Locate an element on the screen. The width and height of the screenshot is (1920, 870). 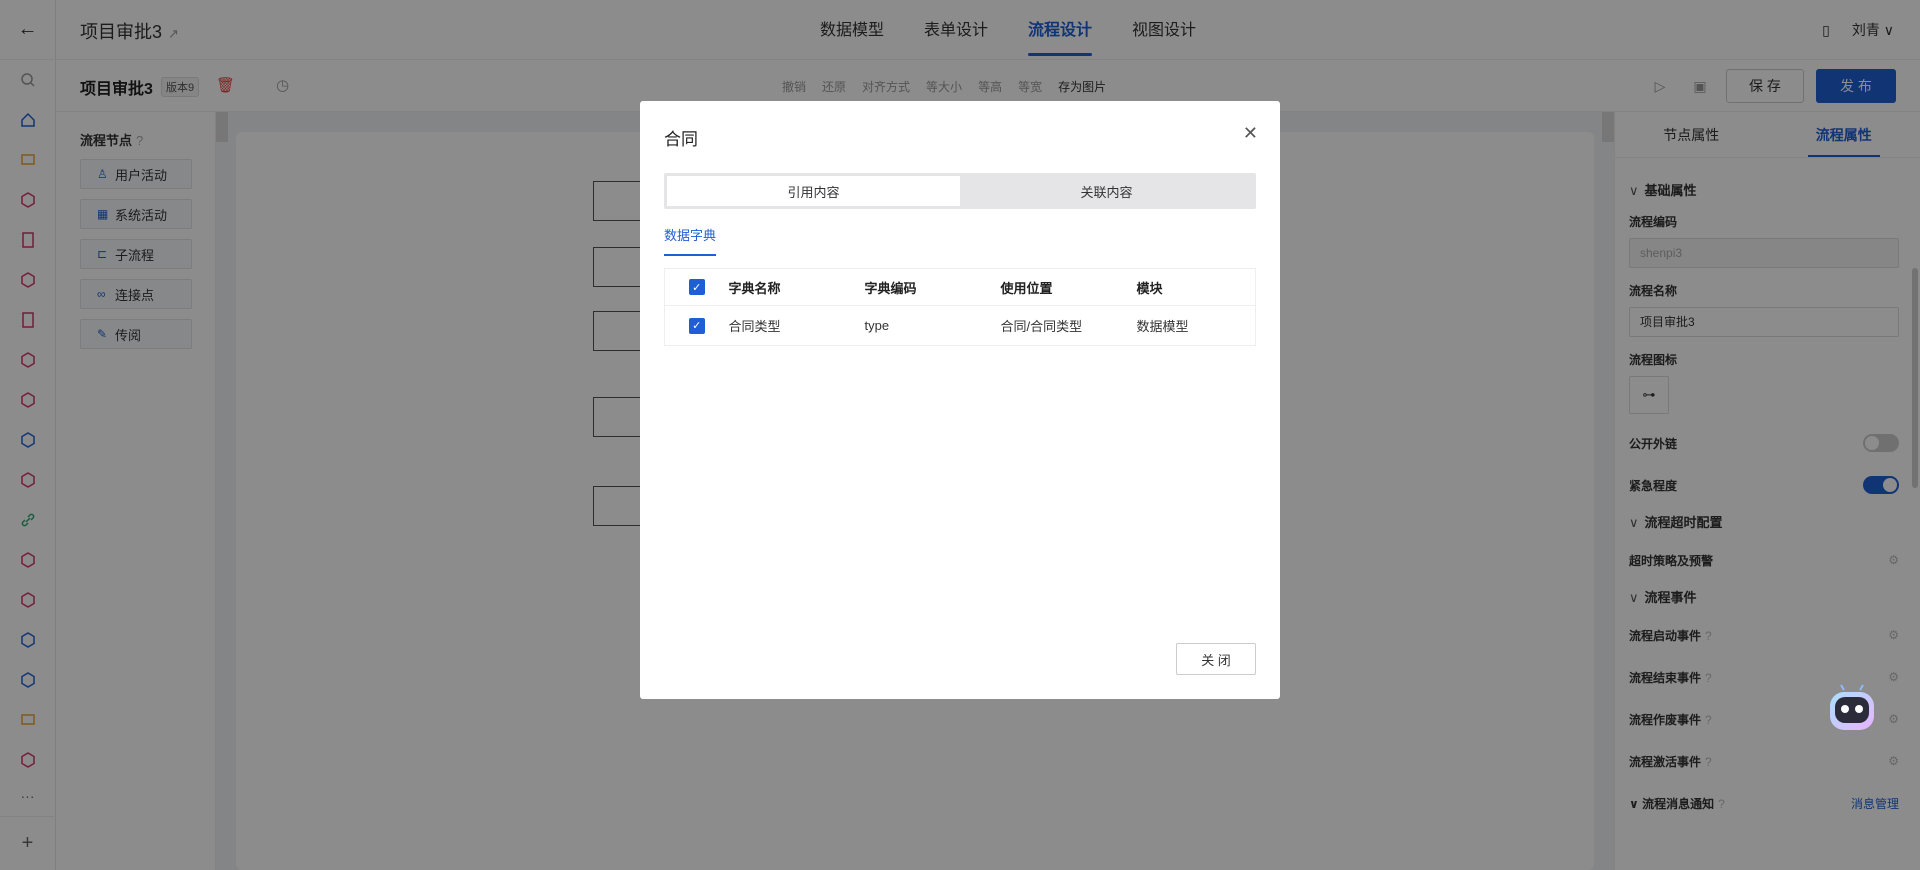
cell-module: 数据模型 is located at coordinates (1162, 326).